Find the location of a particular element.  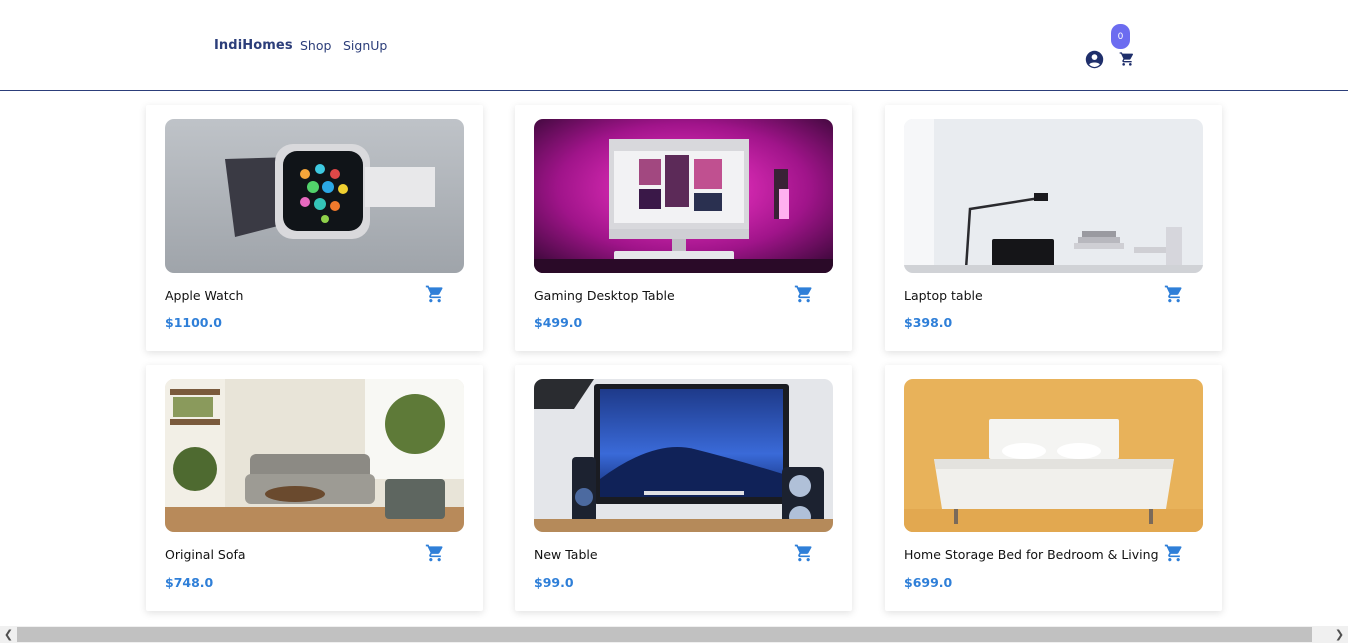

product-image-apple-watch is located at coordinates (314, 196).